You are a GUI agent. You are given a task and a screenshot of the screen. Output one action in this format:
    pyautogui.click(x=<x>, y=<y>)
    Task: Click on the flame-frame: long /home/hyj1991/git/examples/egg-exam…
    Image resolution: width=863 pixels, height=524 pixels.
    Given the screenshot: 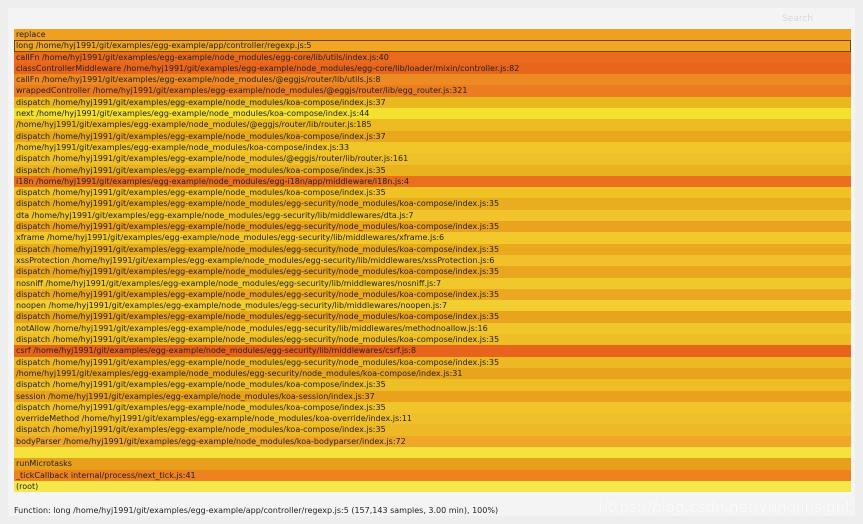 What is the action you would take?
    pyautogui.click(x=432, y=46)
    